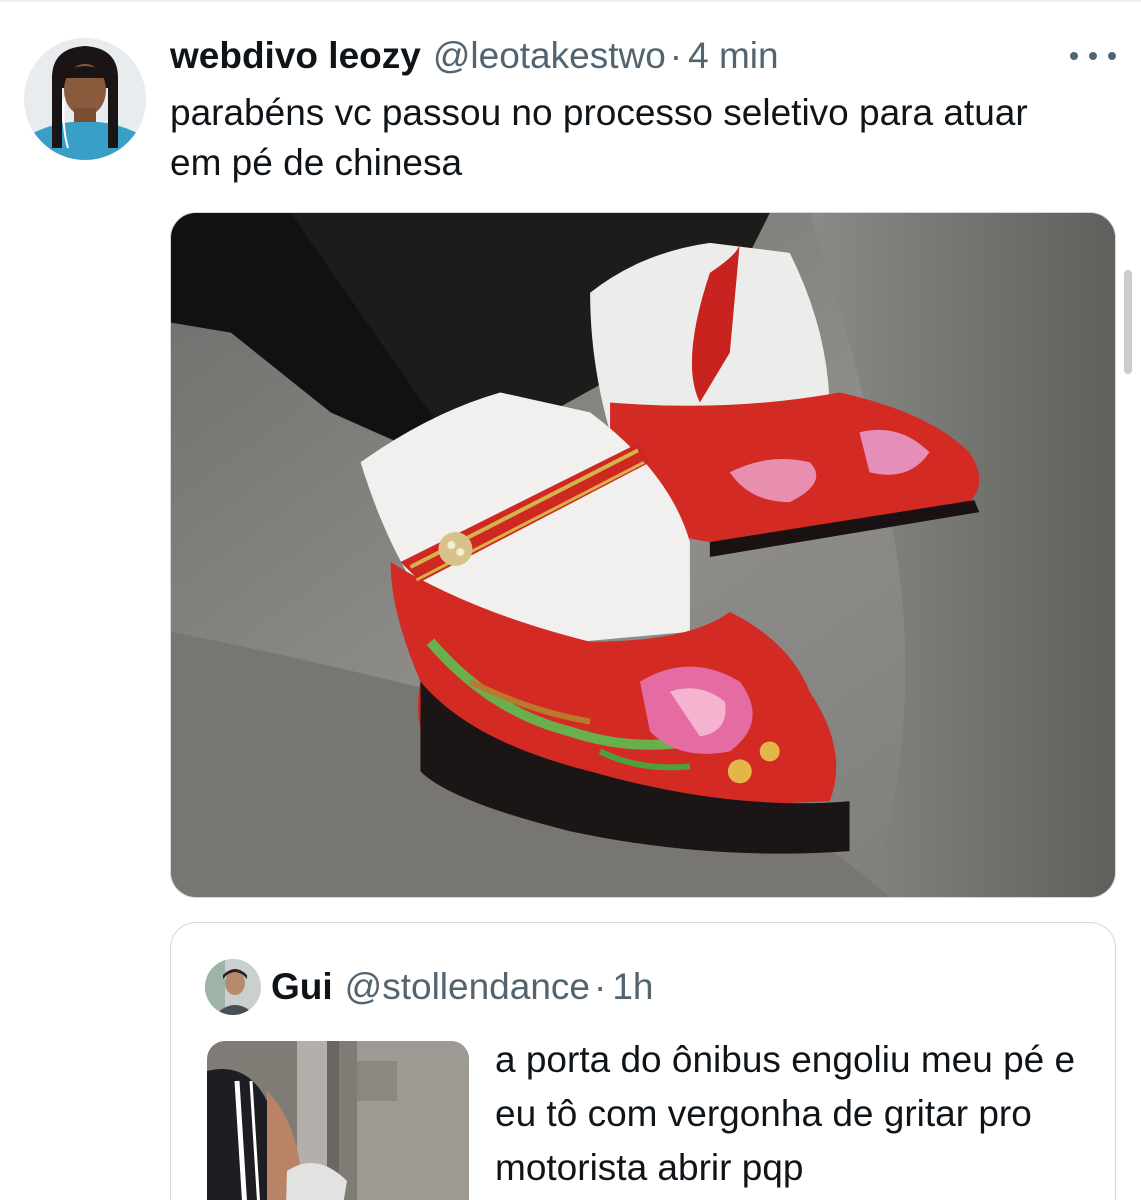 Image resolution: width=1141 pixels, height=1200 pixels. I want to click on quoted-tweet-timestamp: 1h, so click(632, 987).